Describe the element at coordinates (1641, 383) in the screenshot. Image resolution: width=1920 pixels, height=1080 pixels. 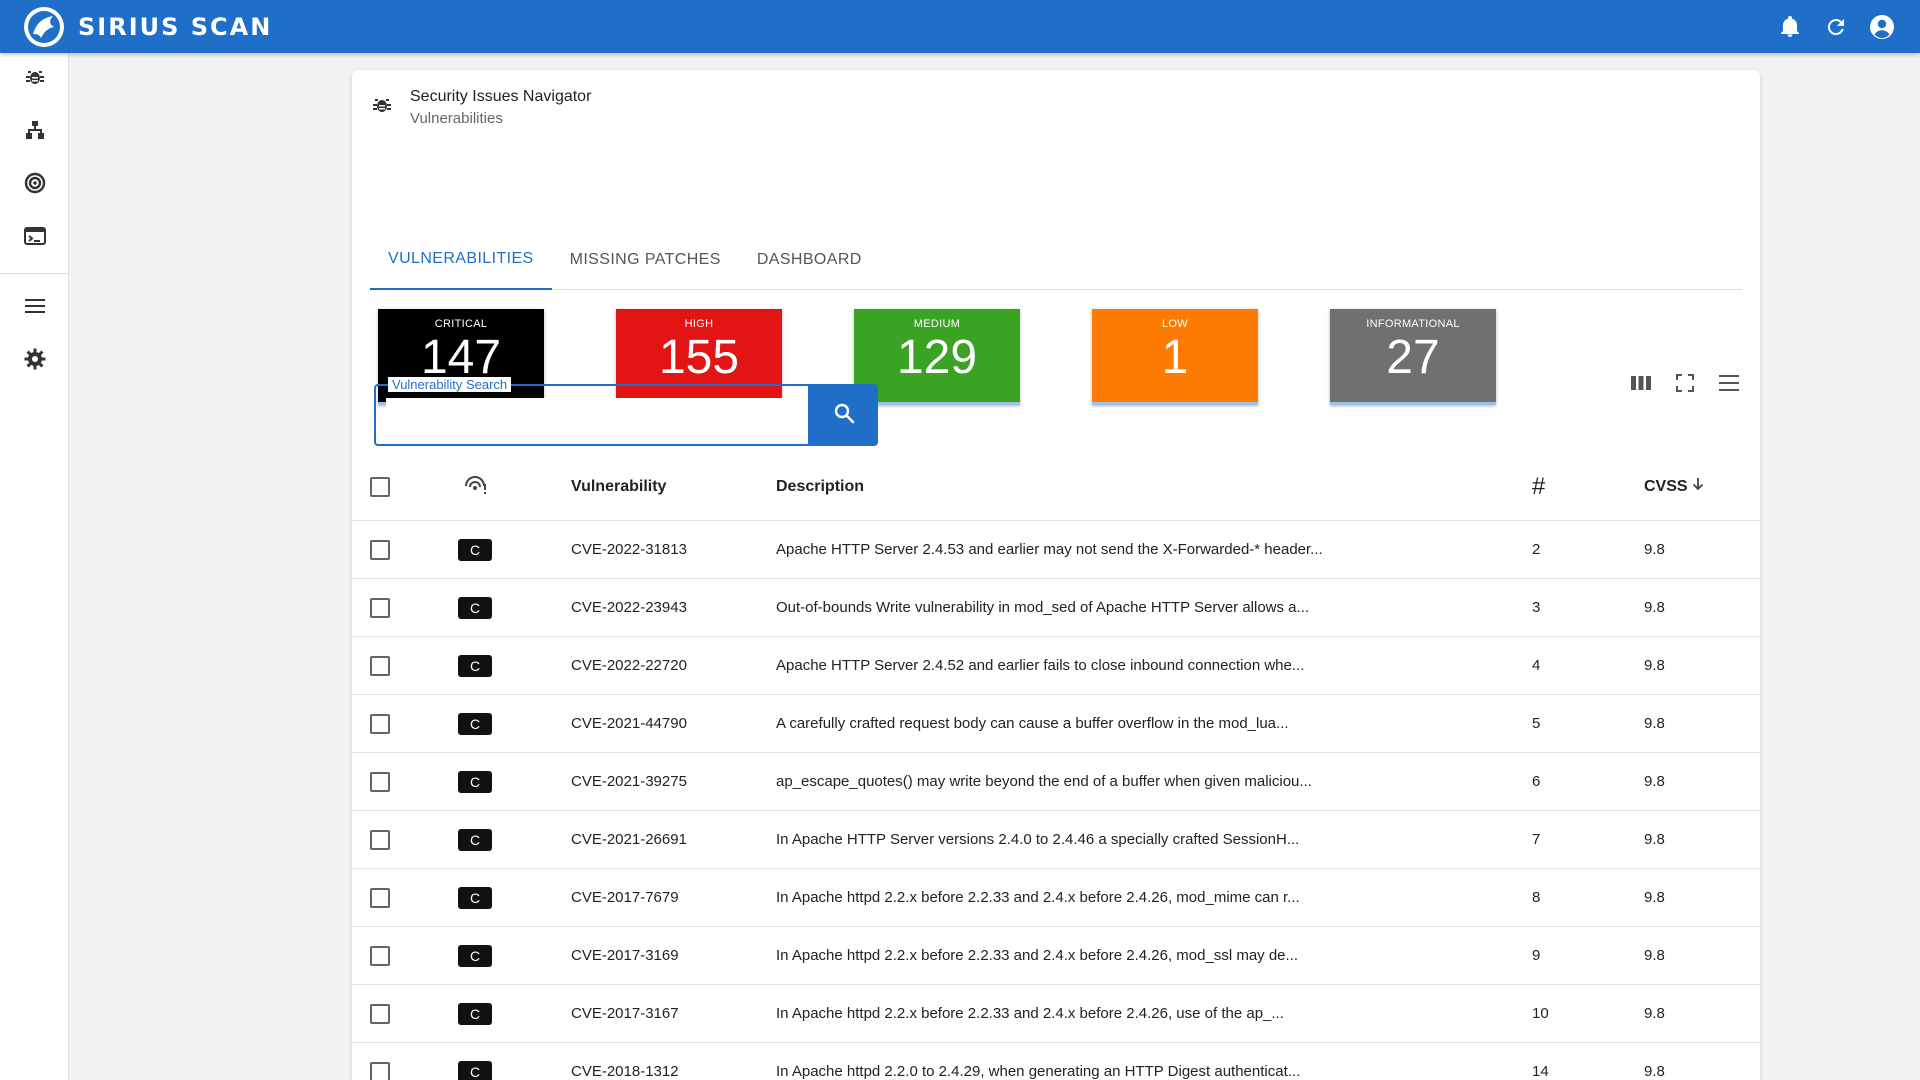
I see `columns-icon` at that location.